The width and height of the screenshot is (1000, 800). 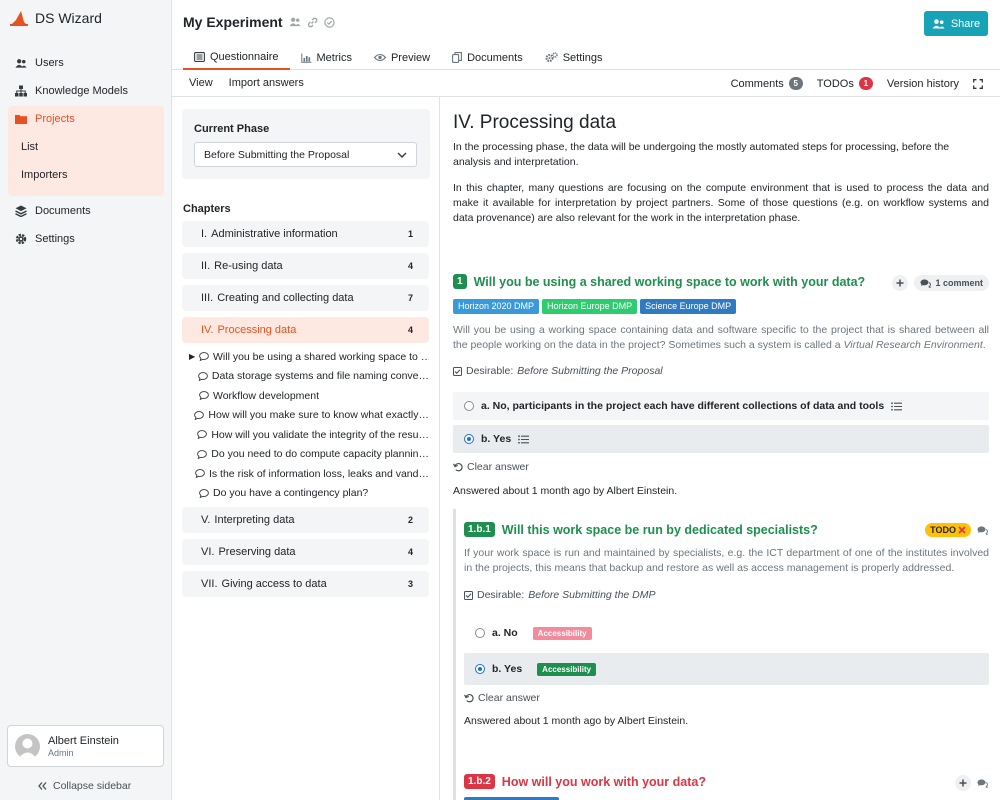 I want to click on chapter-item: II. Re-using data 4, so click(x=305, y=266).